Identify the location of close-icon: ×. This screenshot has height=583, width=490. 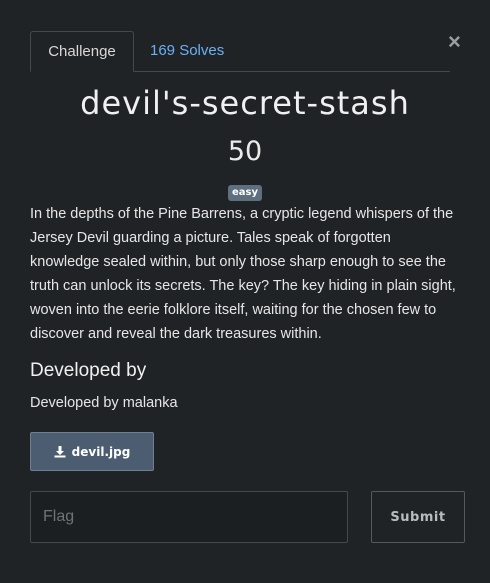
(454, 42).